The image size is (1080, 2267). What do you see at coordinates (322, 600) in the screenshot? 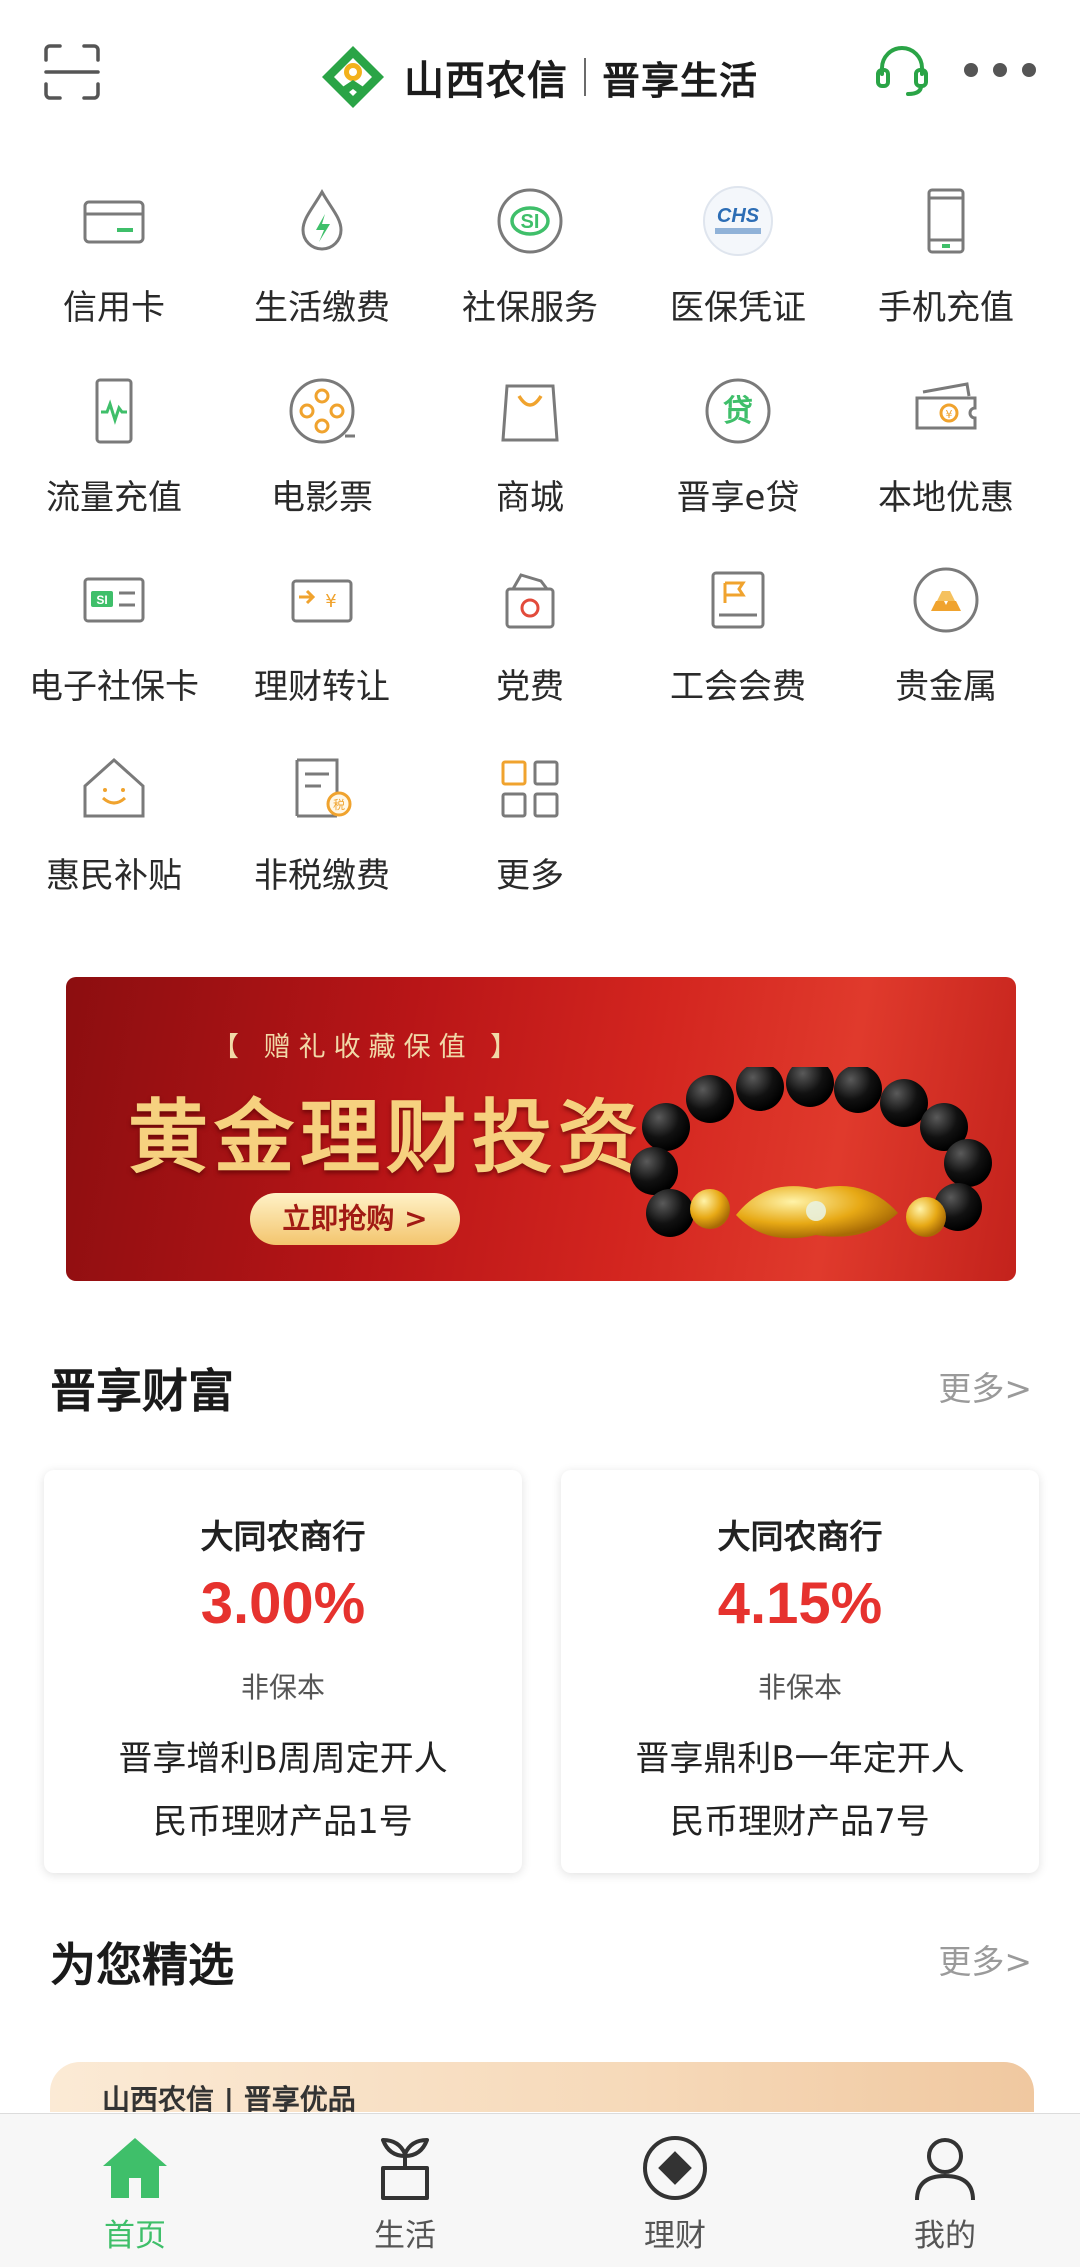
I see `wealth-transfer-icon: ¥` at bounding box center [322, 600].